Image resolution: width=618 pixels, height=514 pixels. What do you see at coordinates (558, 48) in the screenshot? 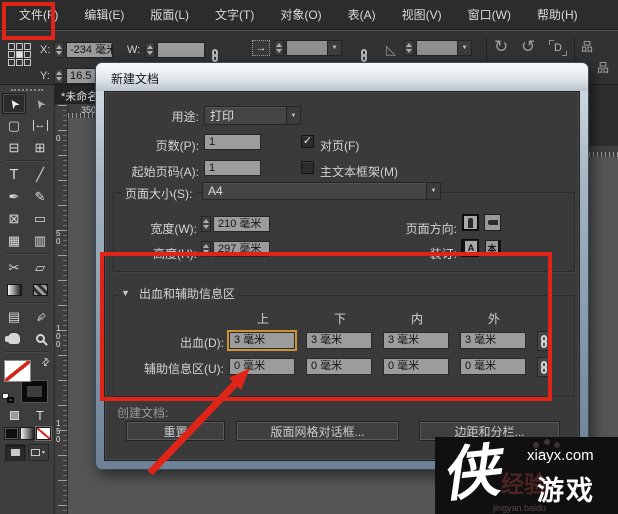
I see `drop-cap-icon: D` at bounding box center [558, 48].